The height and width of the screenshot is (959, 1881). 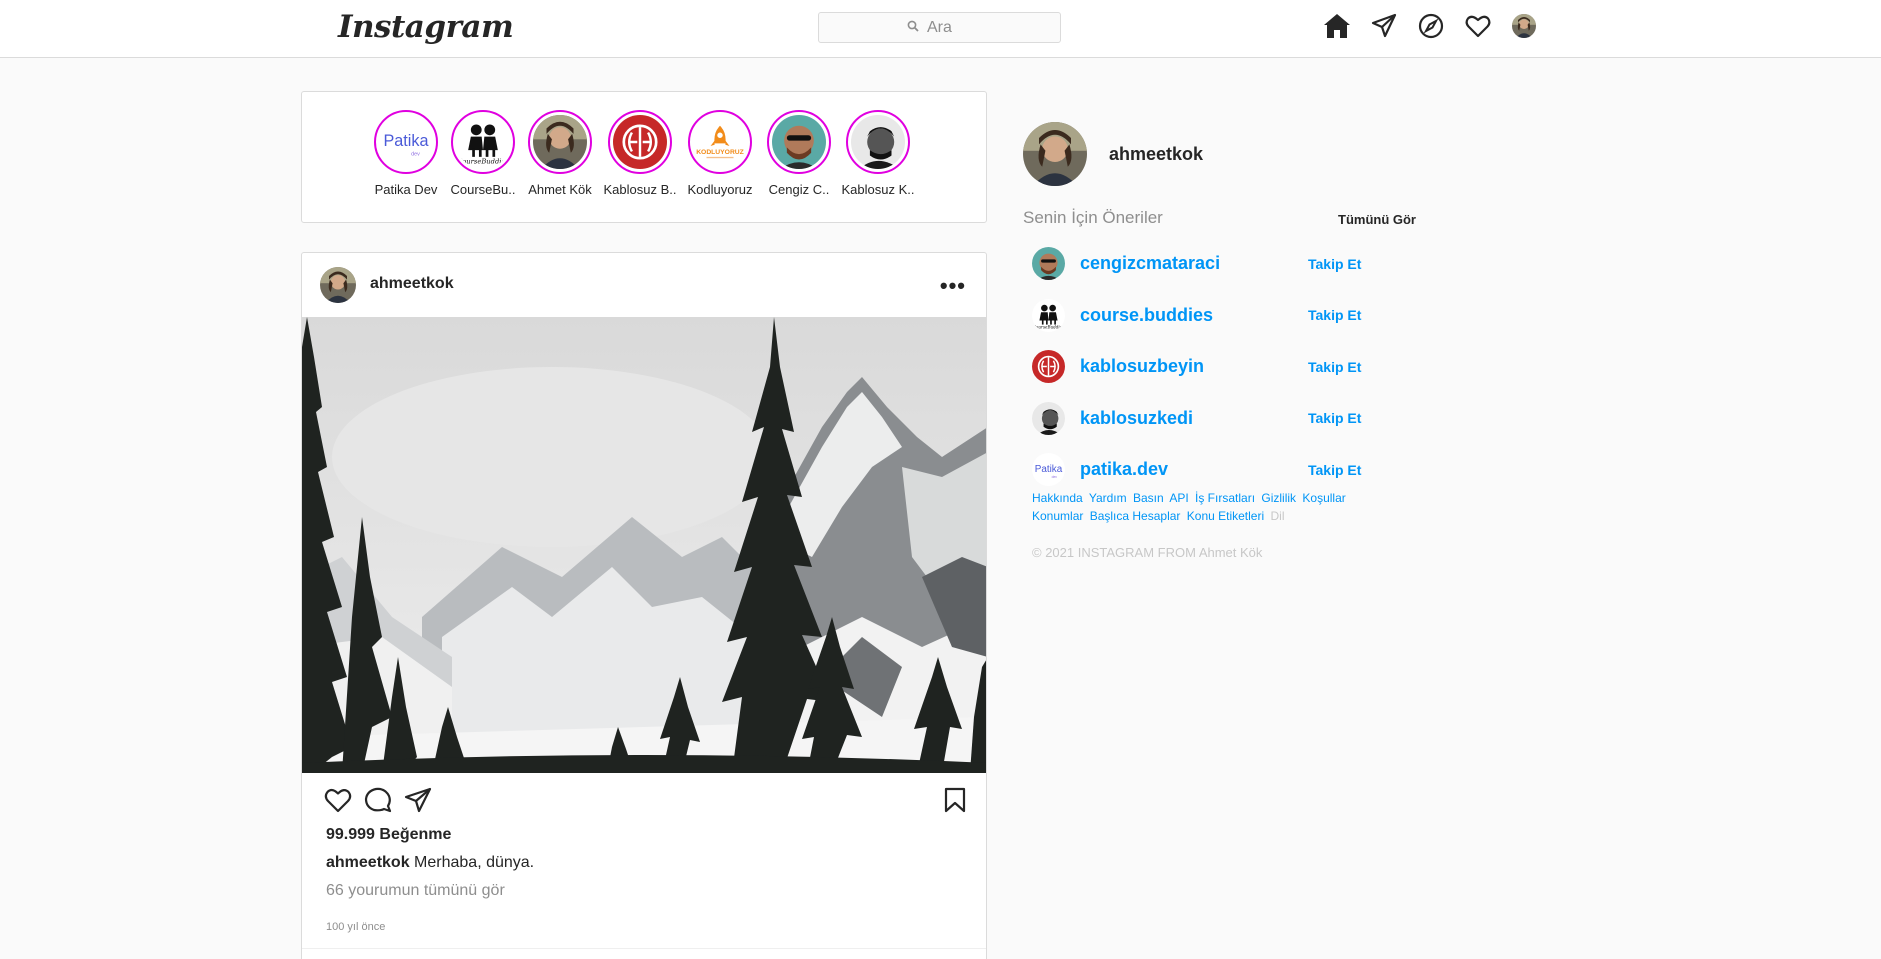 What do you see at coordinates (1377, 219) in the screenshot?
I see `see-all-link: Tümünü Gör` at bounding box center [1377, 219].